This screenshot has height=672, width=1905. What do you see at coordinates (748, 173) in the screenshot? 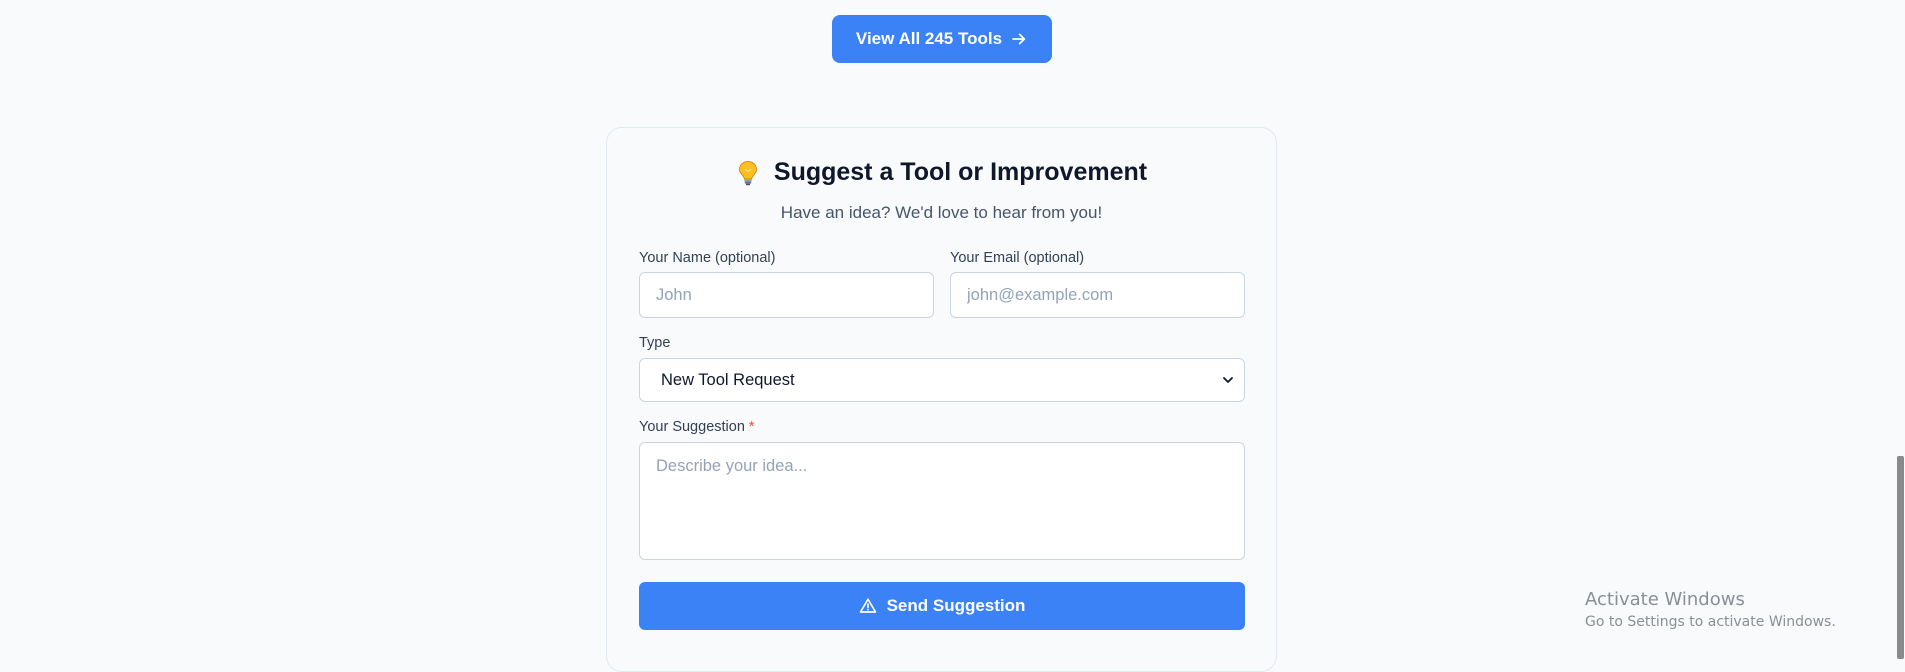
I see `lightbulb-icon` at bounding box center [748, 173].